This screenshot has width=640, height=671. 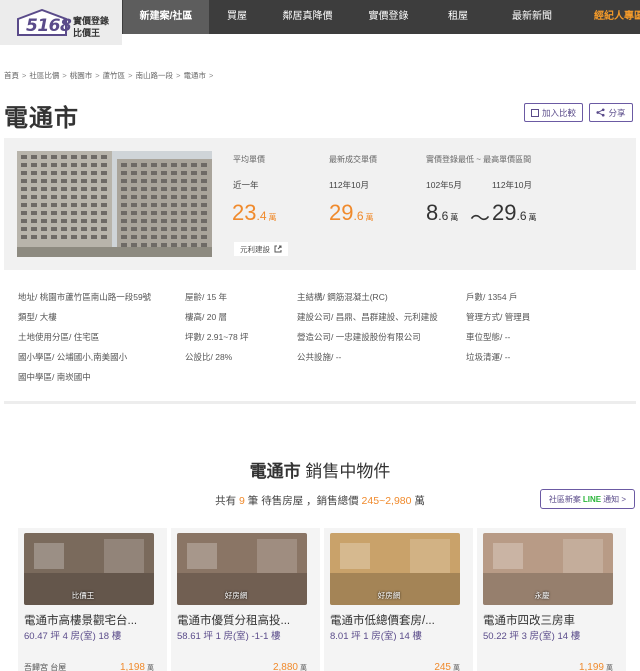 I want to click on logo-number: 5168, so click(x=49, y=26).